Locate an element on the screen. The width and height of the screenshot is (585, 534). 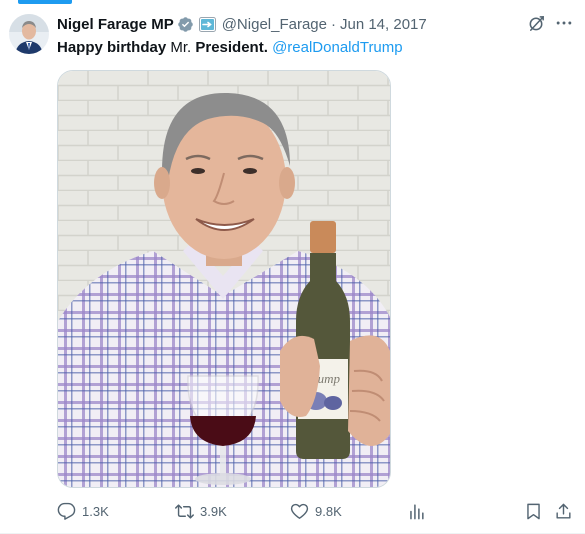
grok-icon is located at coordinates (536, 23).